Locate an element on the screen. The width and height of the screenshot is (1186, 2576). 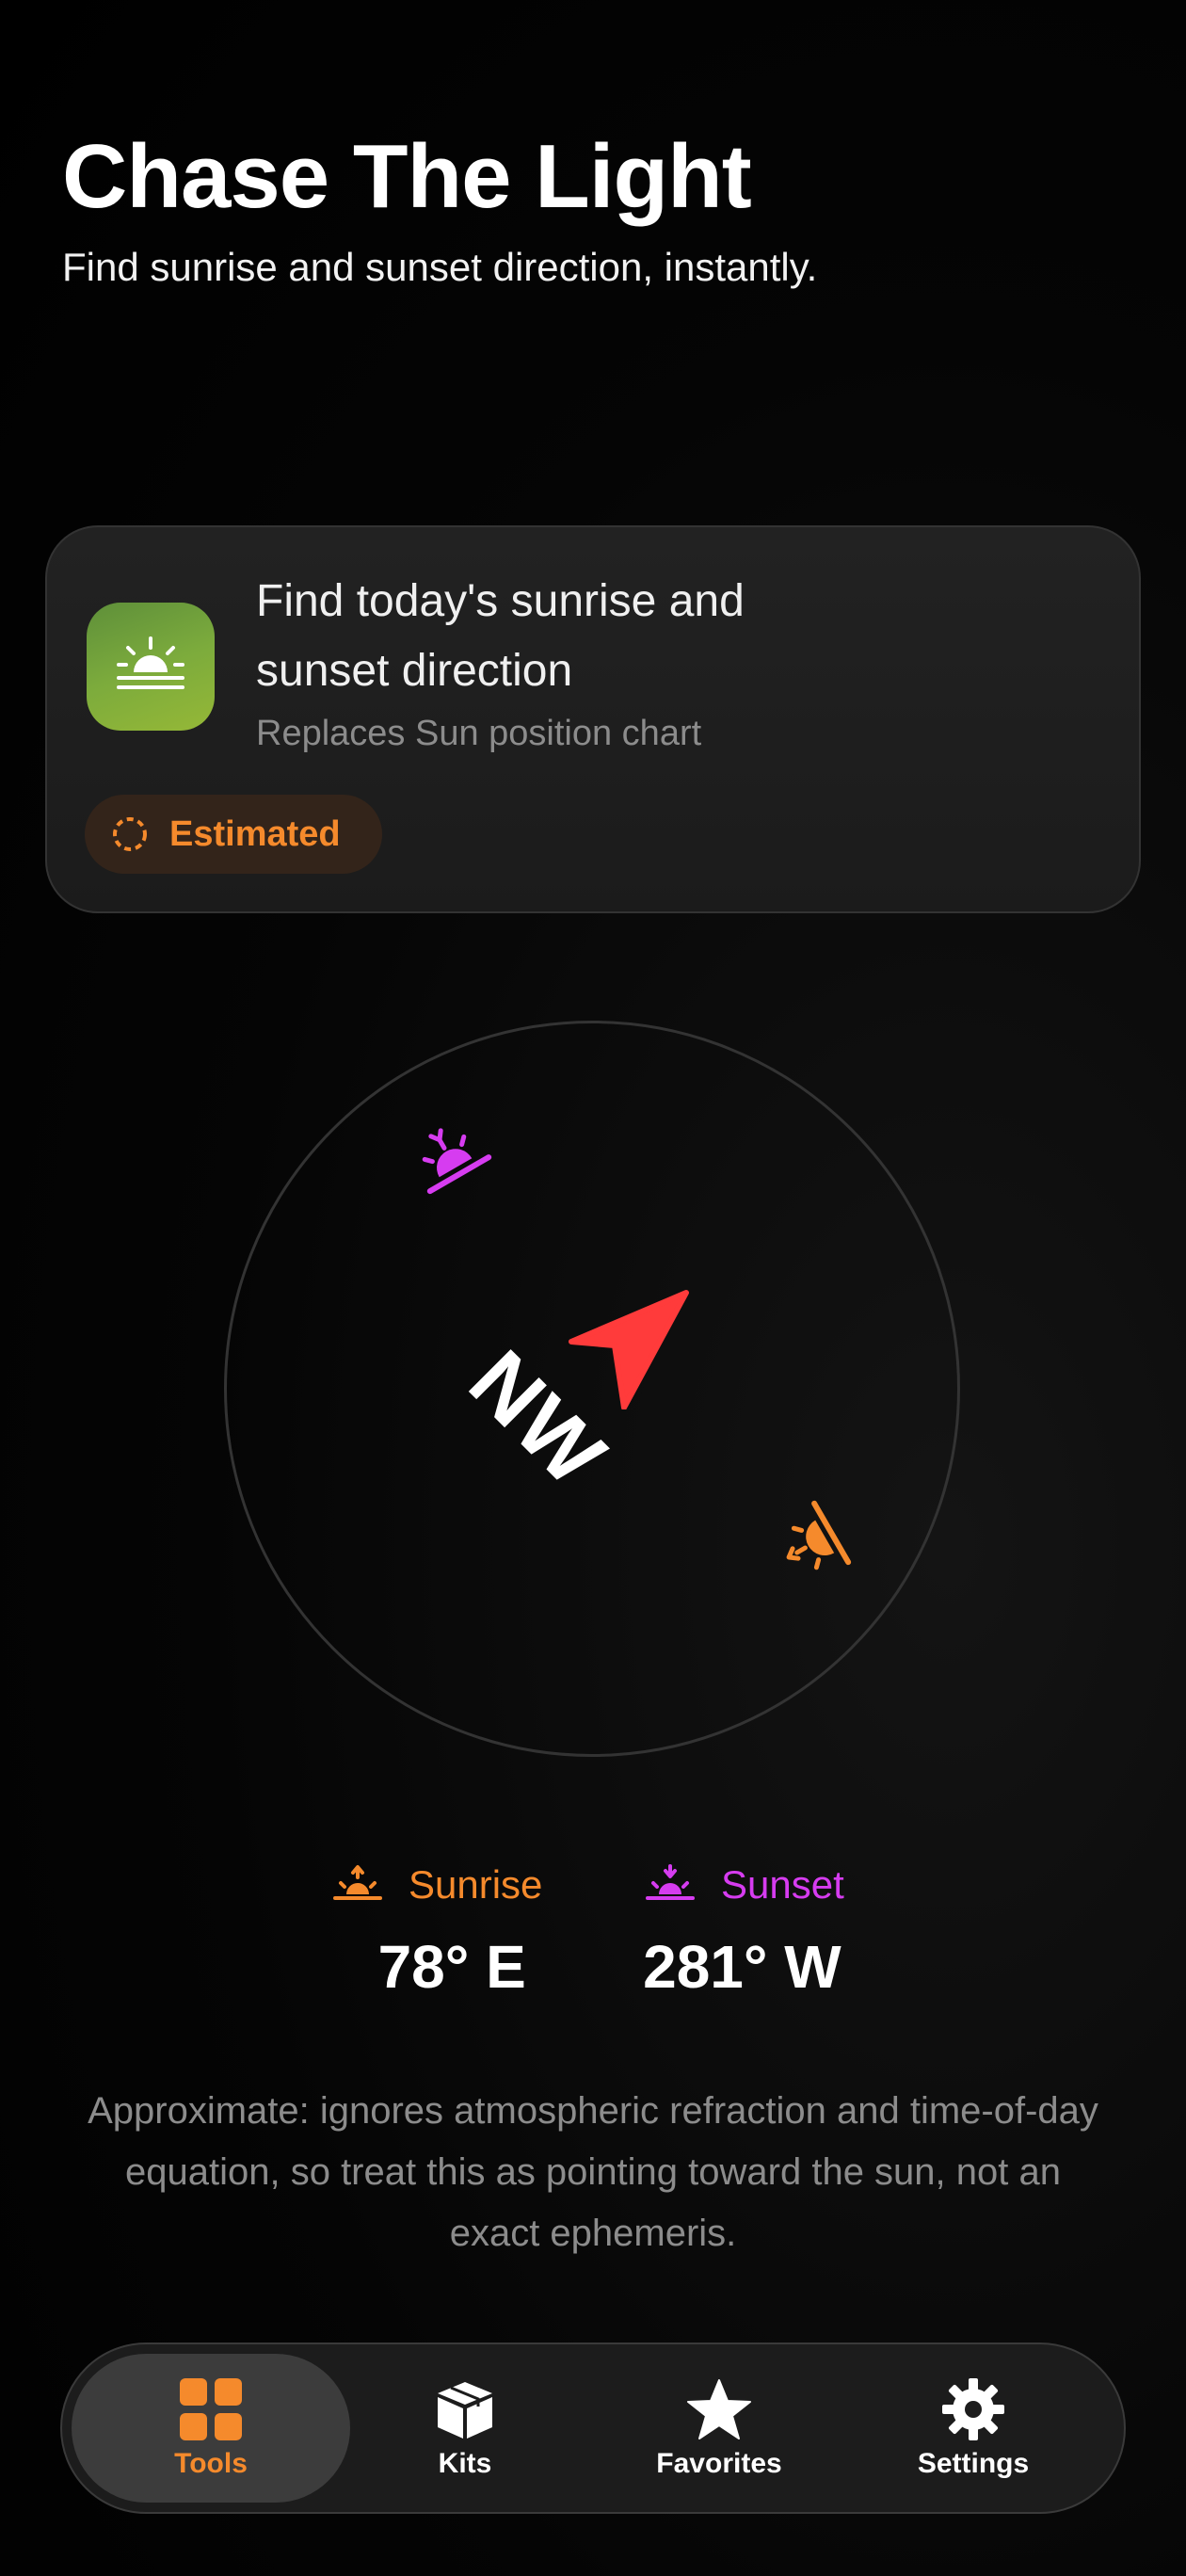
card-caption: Replaces Sun position chart is located at coordinates (479, 733).